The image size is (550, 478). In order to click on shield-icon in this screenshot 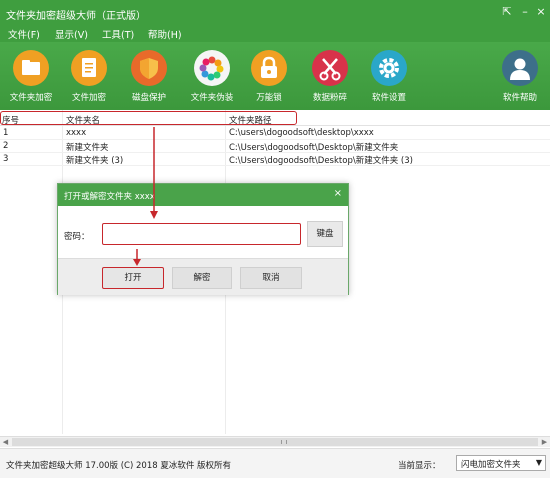, I will do `click(149, 68)`.